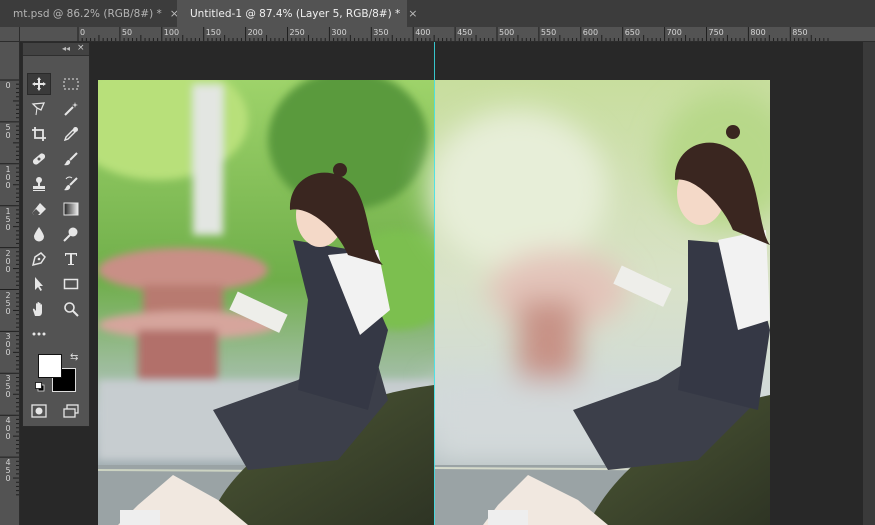 The image size is (875, 525). I want to click on gradient-tool, so click(71, 209).